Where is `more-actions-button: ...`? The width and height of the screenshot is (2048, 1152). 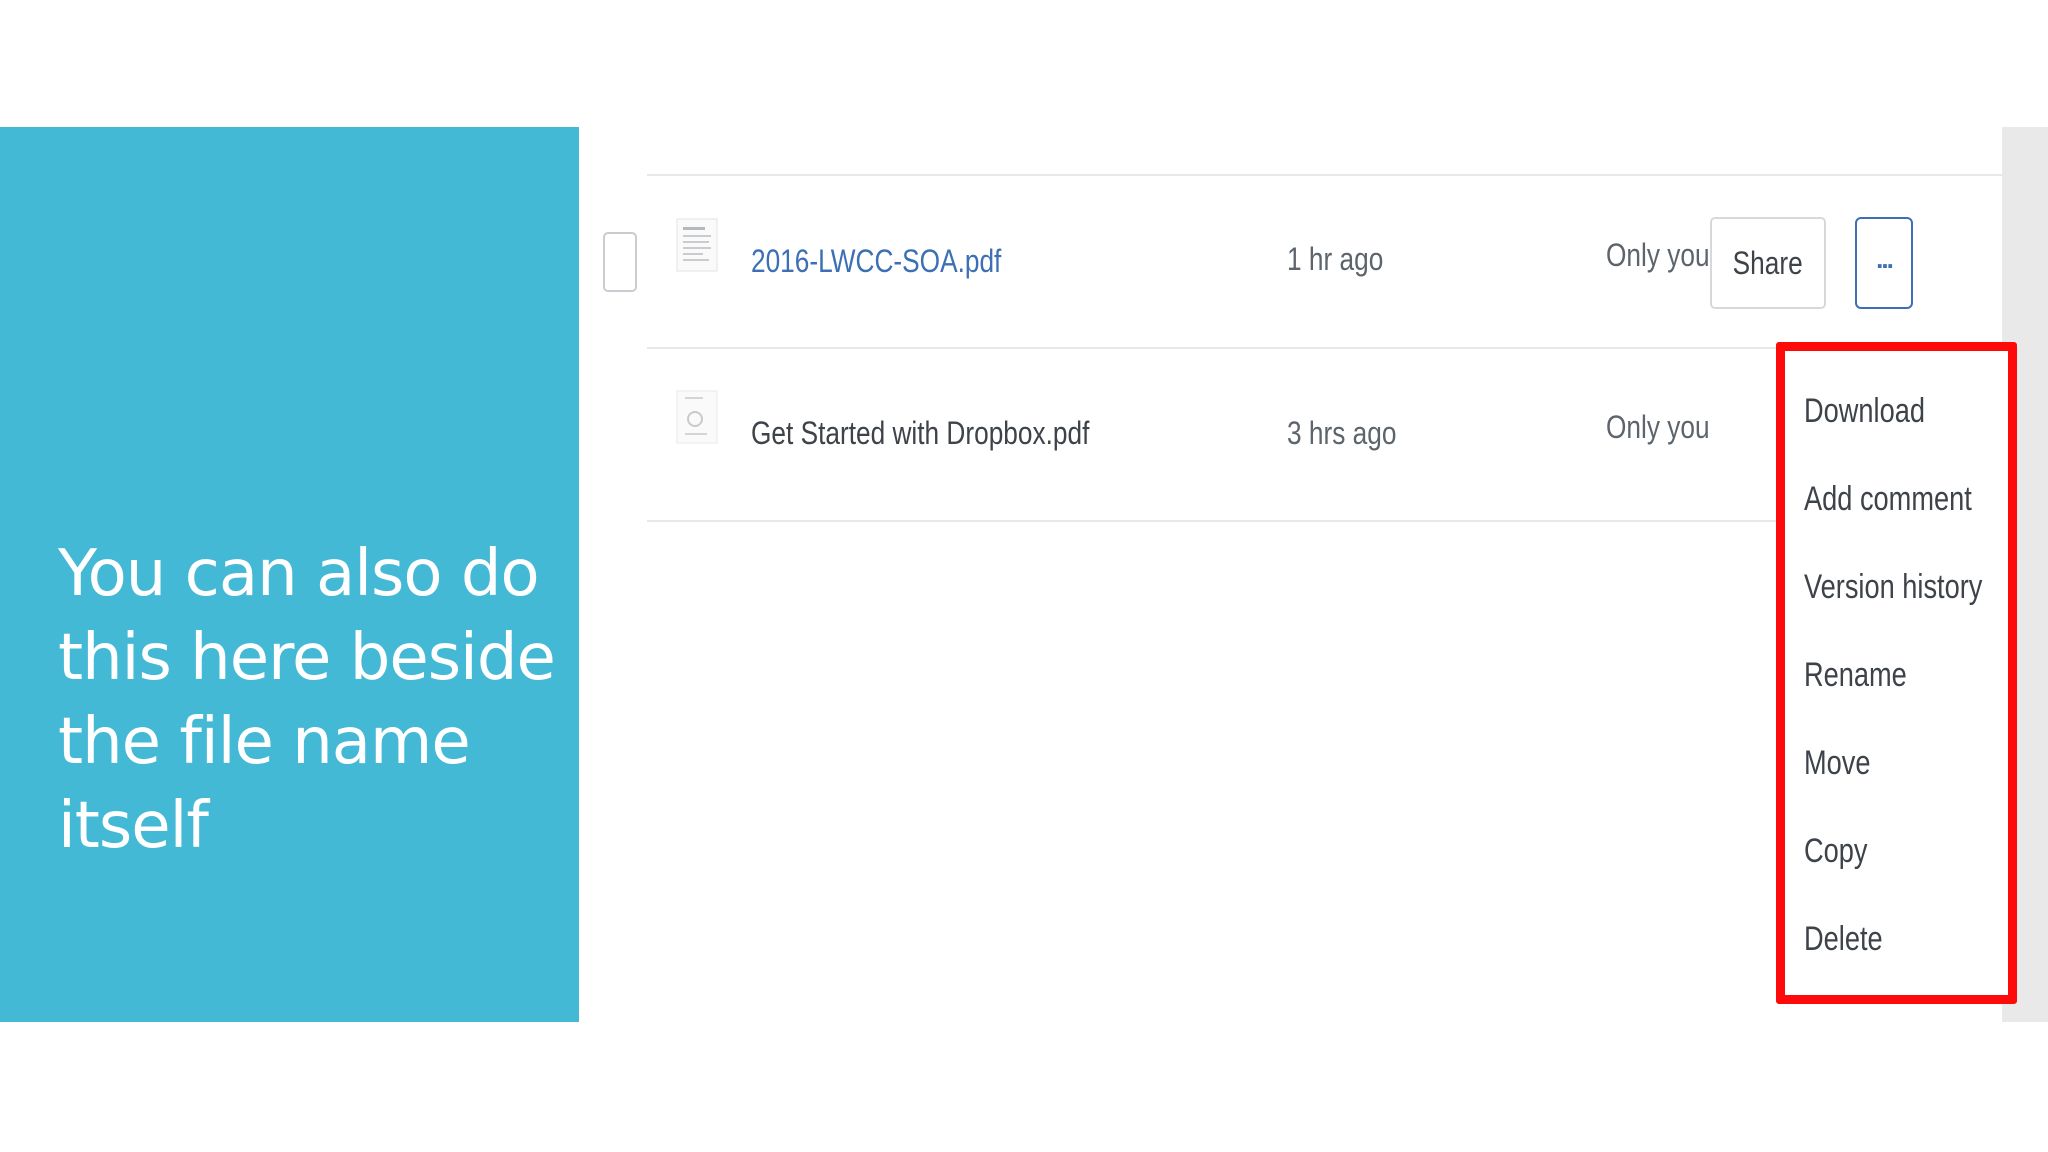
more-actions-button: ... is located at coordinates (1884, 263).